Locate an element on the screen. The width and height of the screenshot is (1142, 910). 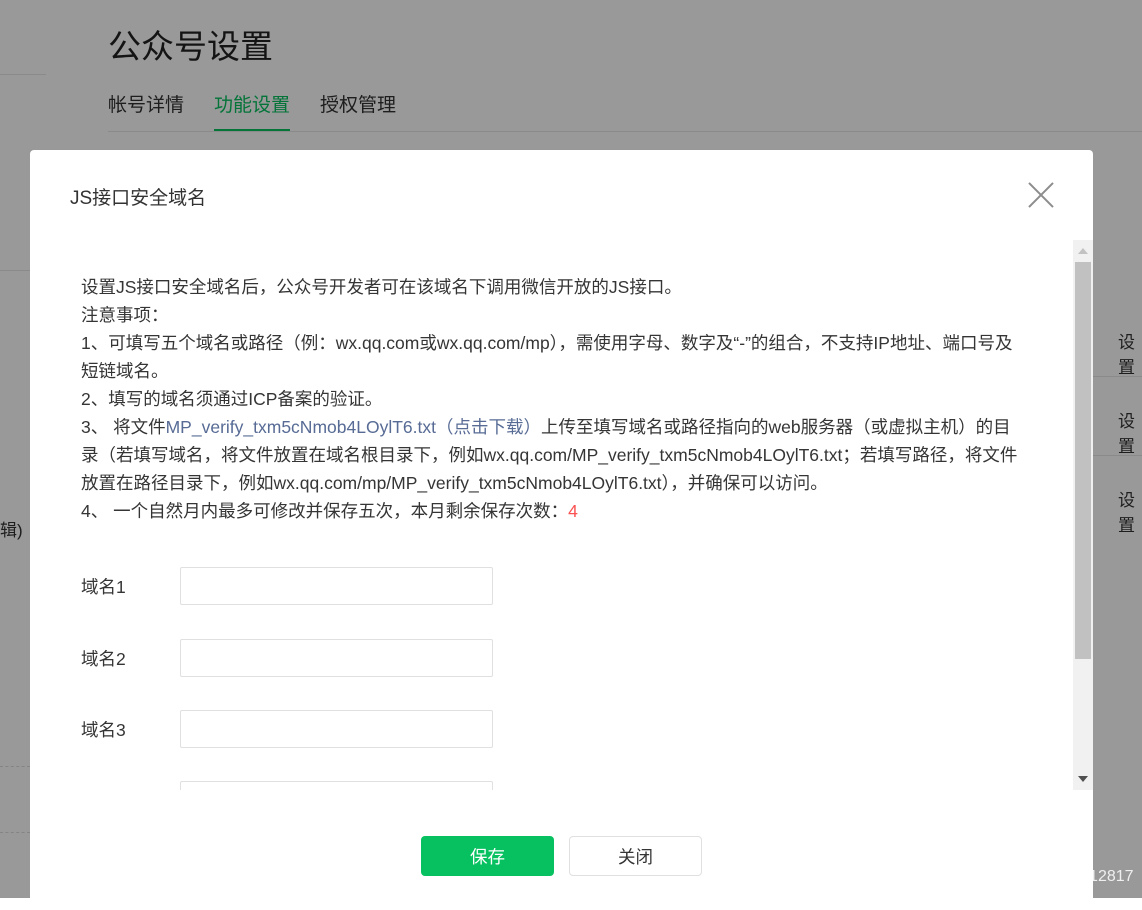
dialog-scrollbar is located at coordinates (1083, 515).